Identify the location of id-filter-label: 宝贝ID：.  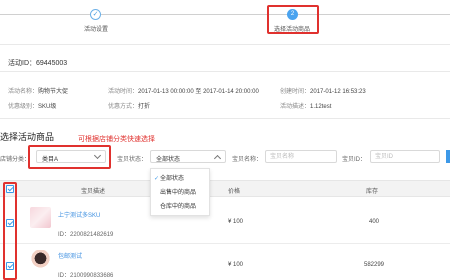
(354, 160).